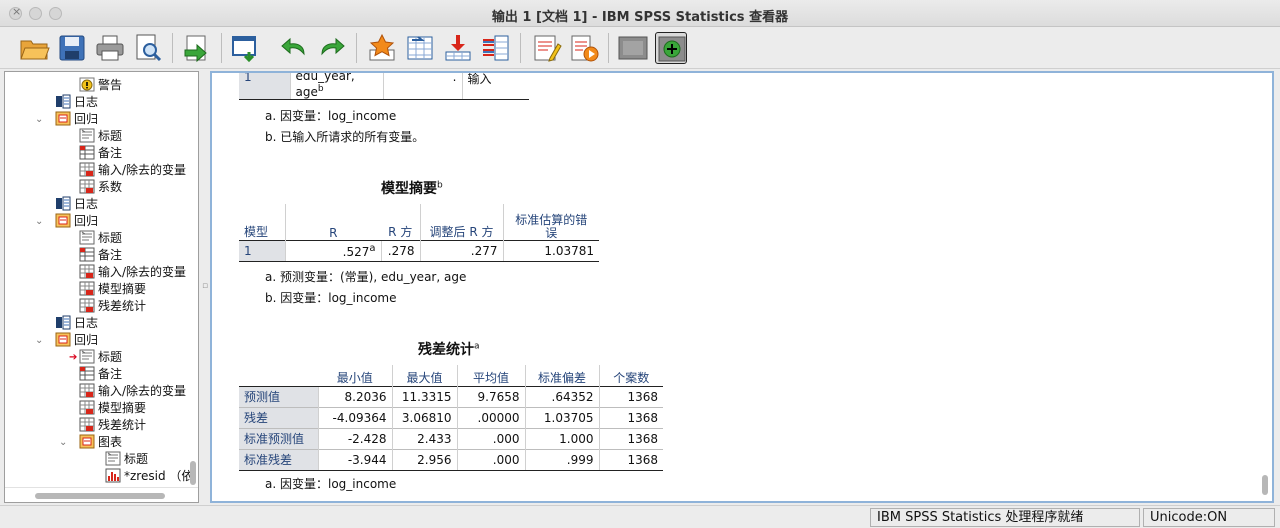 The image size is (1280, 528). I want to click on toolbar, so click(640, 48).